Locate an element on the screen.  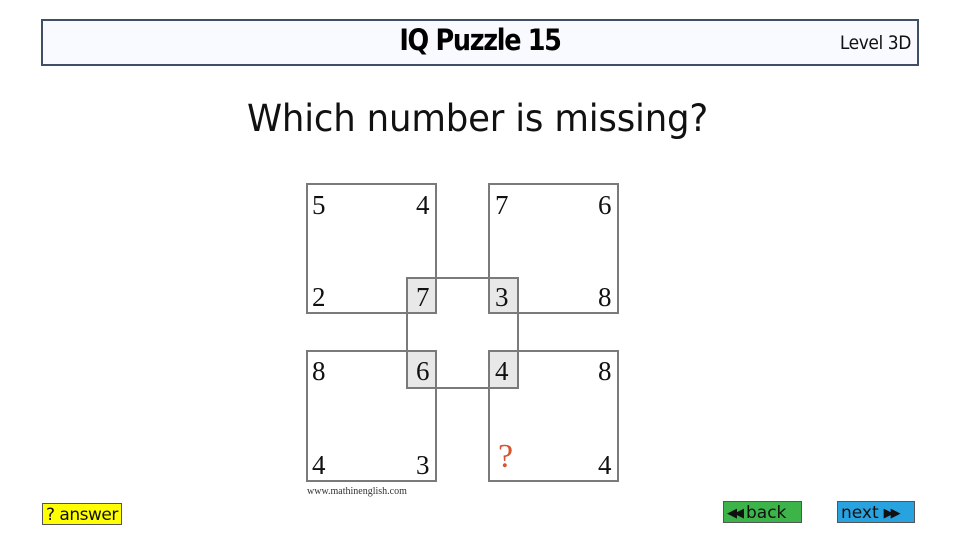
answer-button: ? answer is located at coordinates (82, 514).